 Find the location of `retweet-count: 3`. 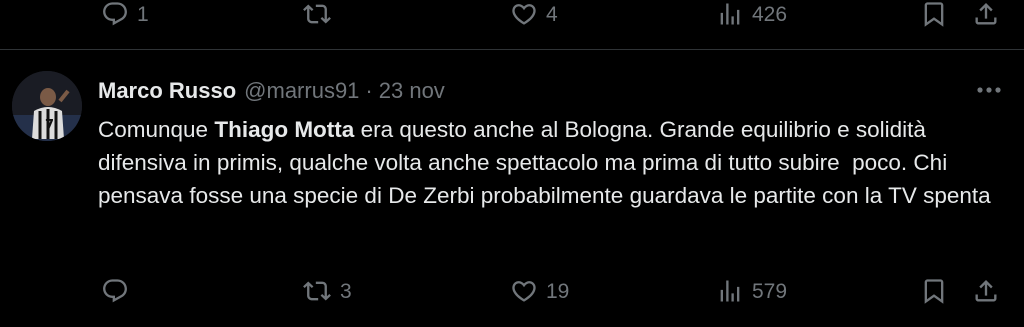

retweet-count: 3 is located at coordinates (346, 291).